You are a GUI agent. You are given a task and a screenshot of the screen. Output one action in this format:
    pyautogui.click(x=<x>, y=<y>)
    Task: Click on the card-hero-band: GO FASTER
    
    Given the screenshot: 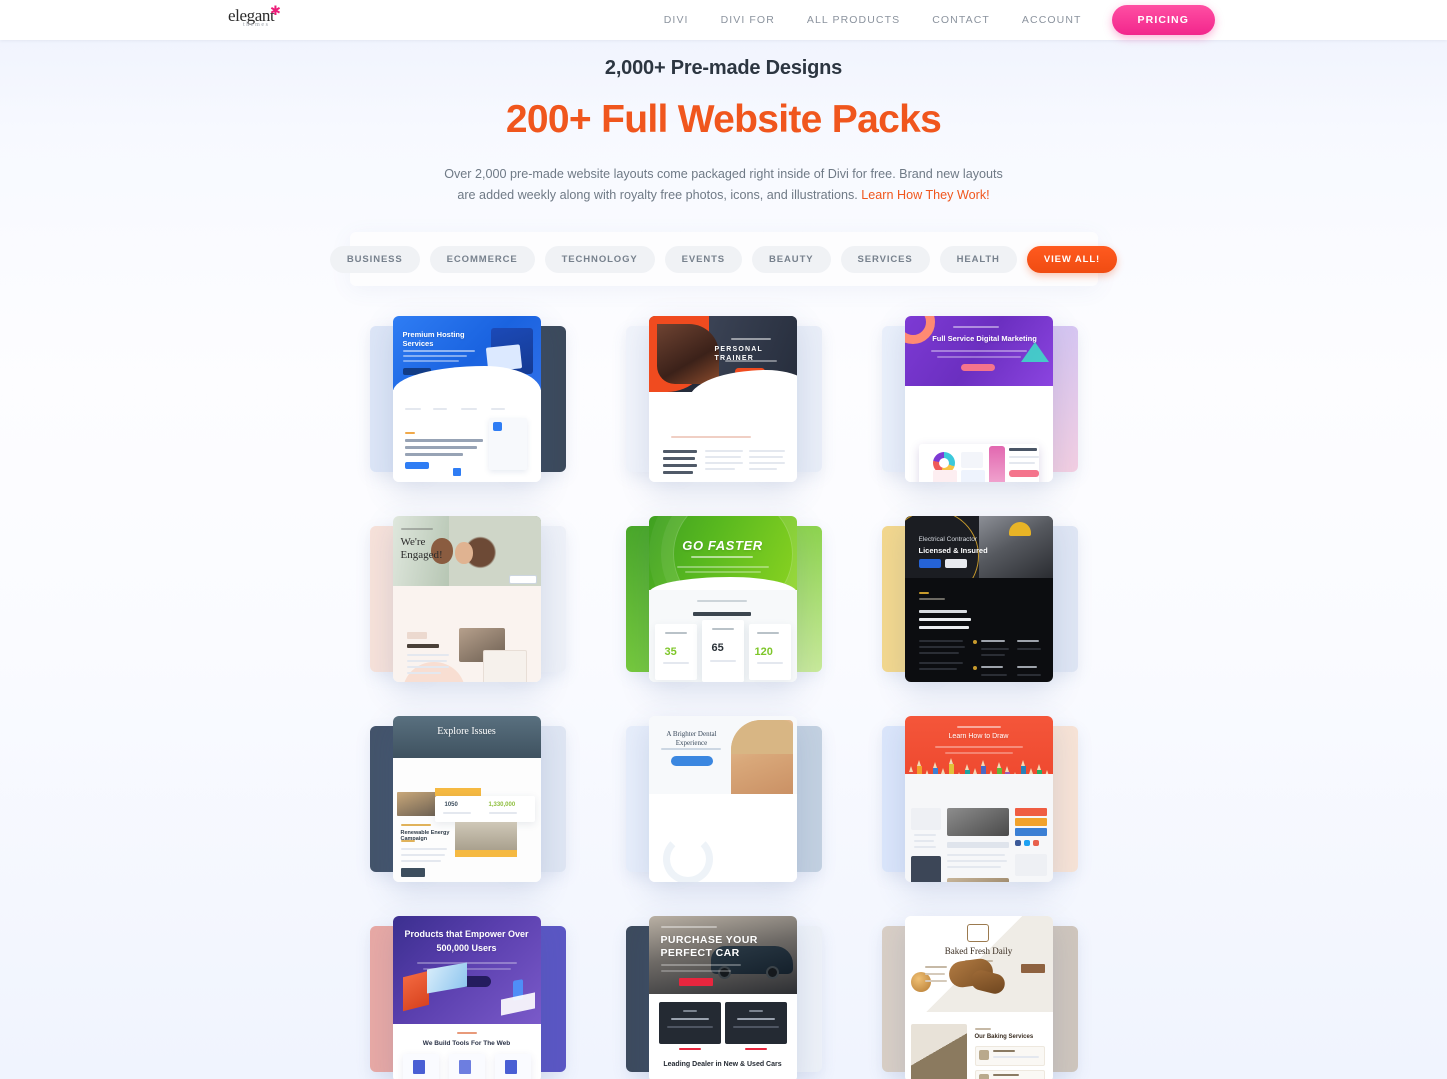 What is the action you would take?
    pyautogui.click(x=722, y=553)
    